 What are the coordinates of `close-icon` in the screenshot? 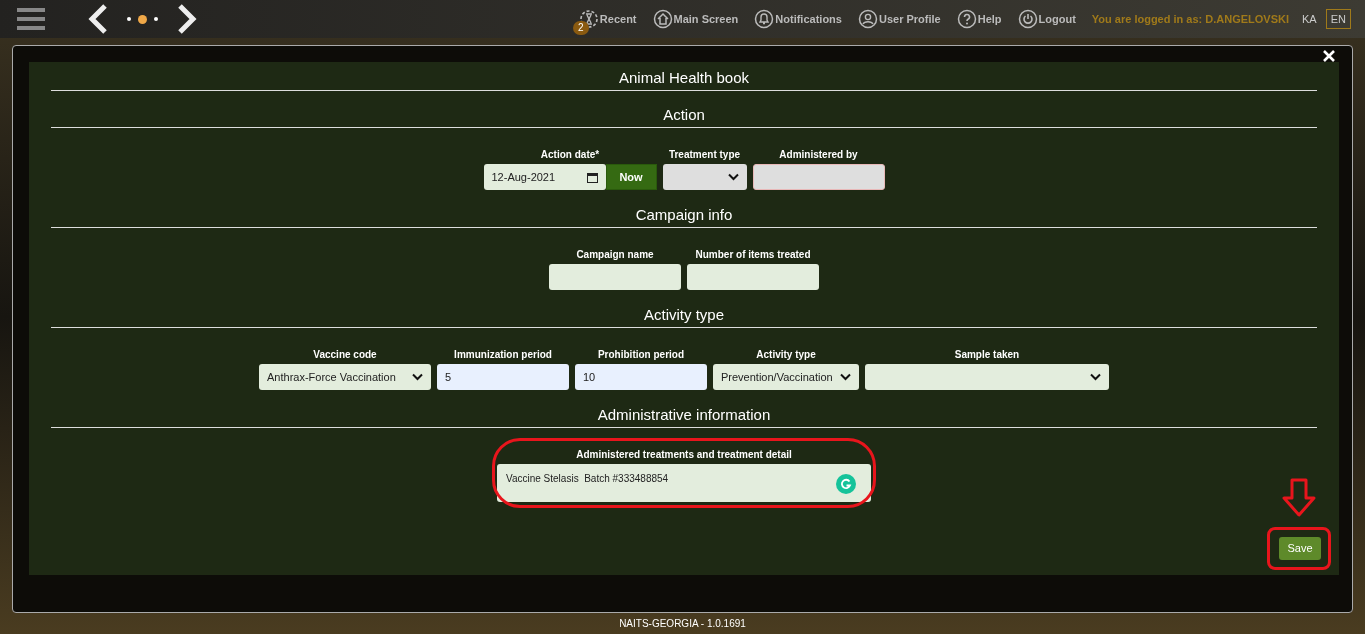 It's located at (1329, 56).